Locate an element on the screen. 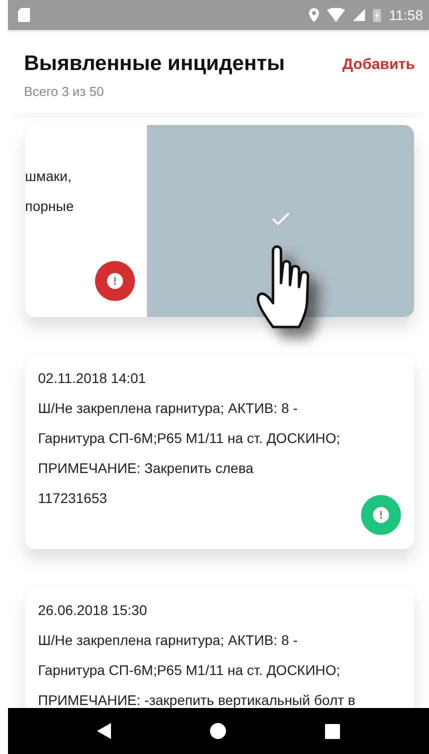 The image size is (429, 754). location-icon is located at coordinates (314, 15).